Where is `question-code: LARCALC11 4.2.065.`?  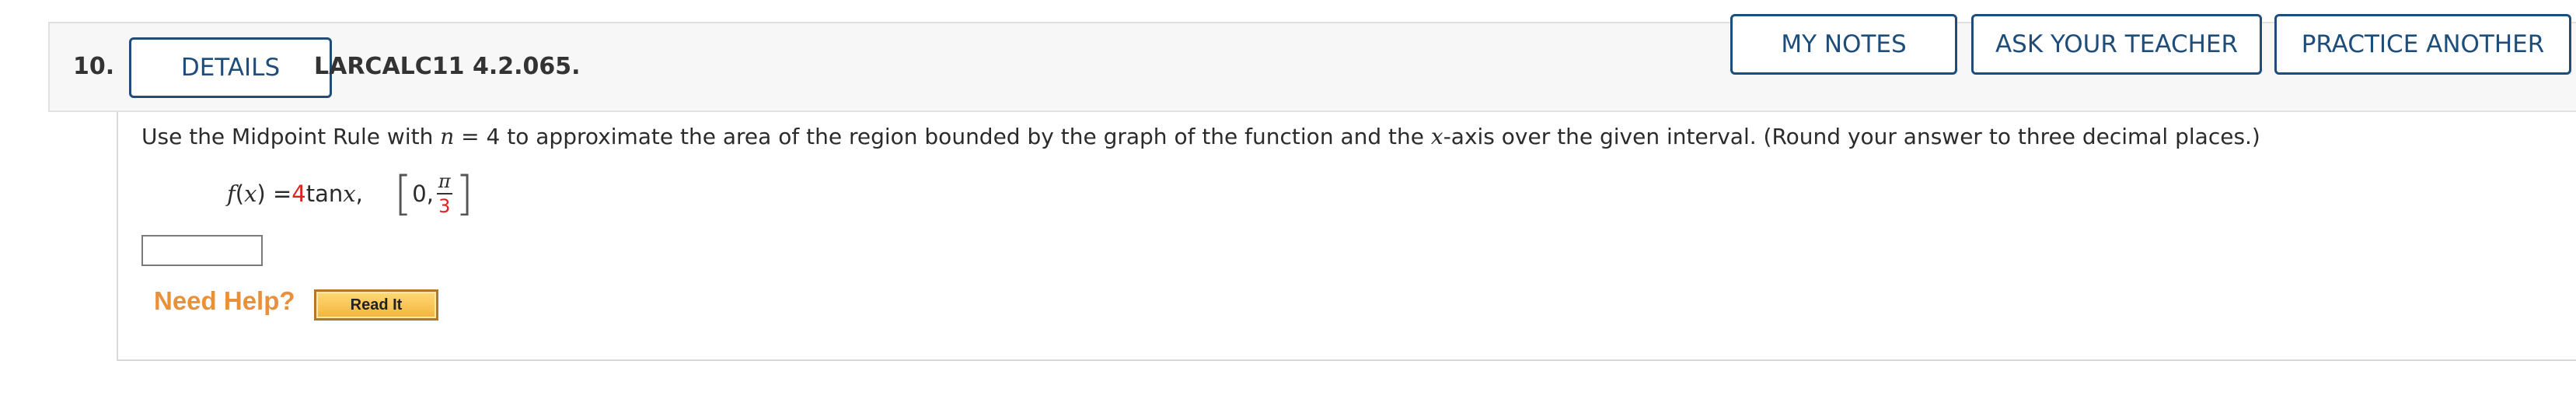
question-code: LARCALC11 4.2.065. is located at coordinates (448, 66).